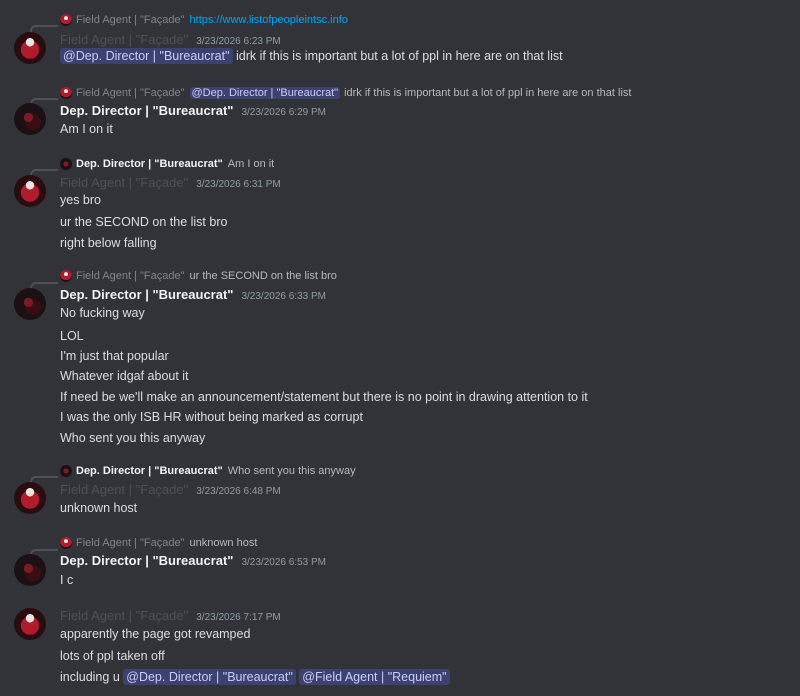 The height and width of the screenshot is (696, 800). What do you see at coordinates (99, 508) in the screenshot?
I see `message-line: unknown host` at bounding box center [99, 508].